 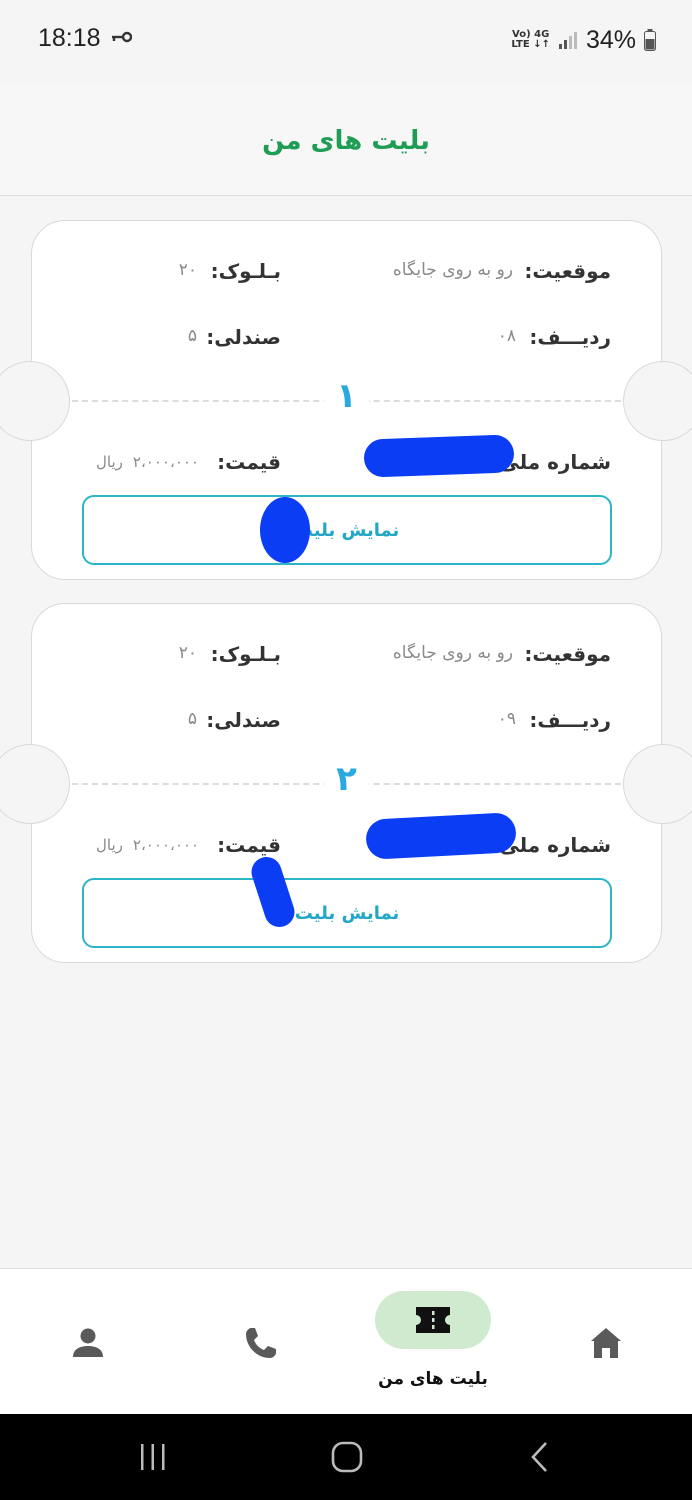 I want to click on system-navigation-bar, so click(x=346, y=1457).